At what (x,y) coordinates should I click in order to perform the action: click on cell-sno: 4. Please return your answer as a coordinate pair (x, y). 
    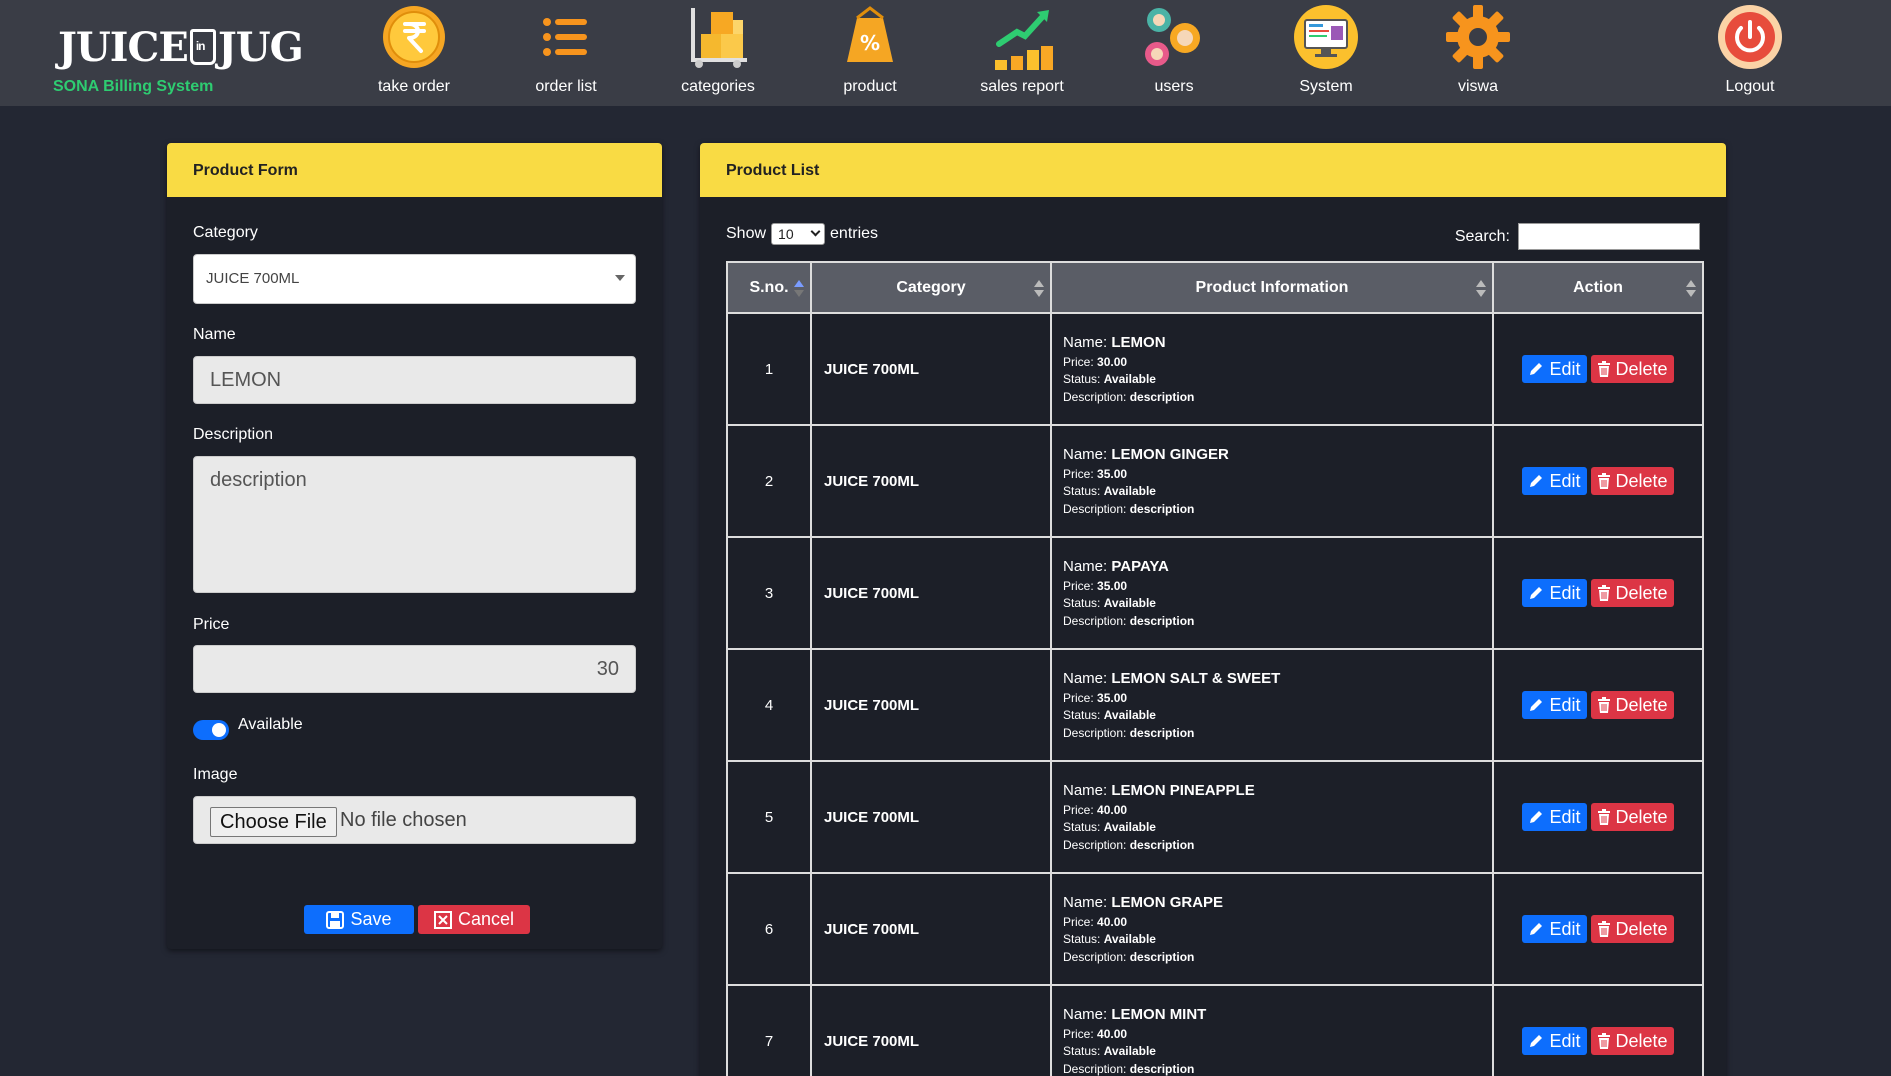
    Looking at the image, I should click on (769, 705).